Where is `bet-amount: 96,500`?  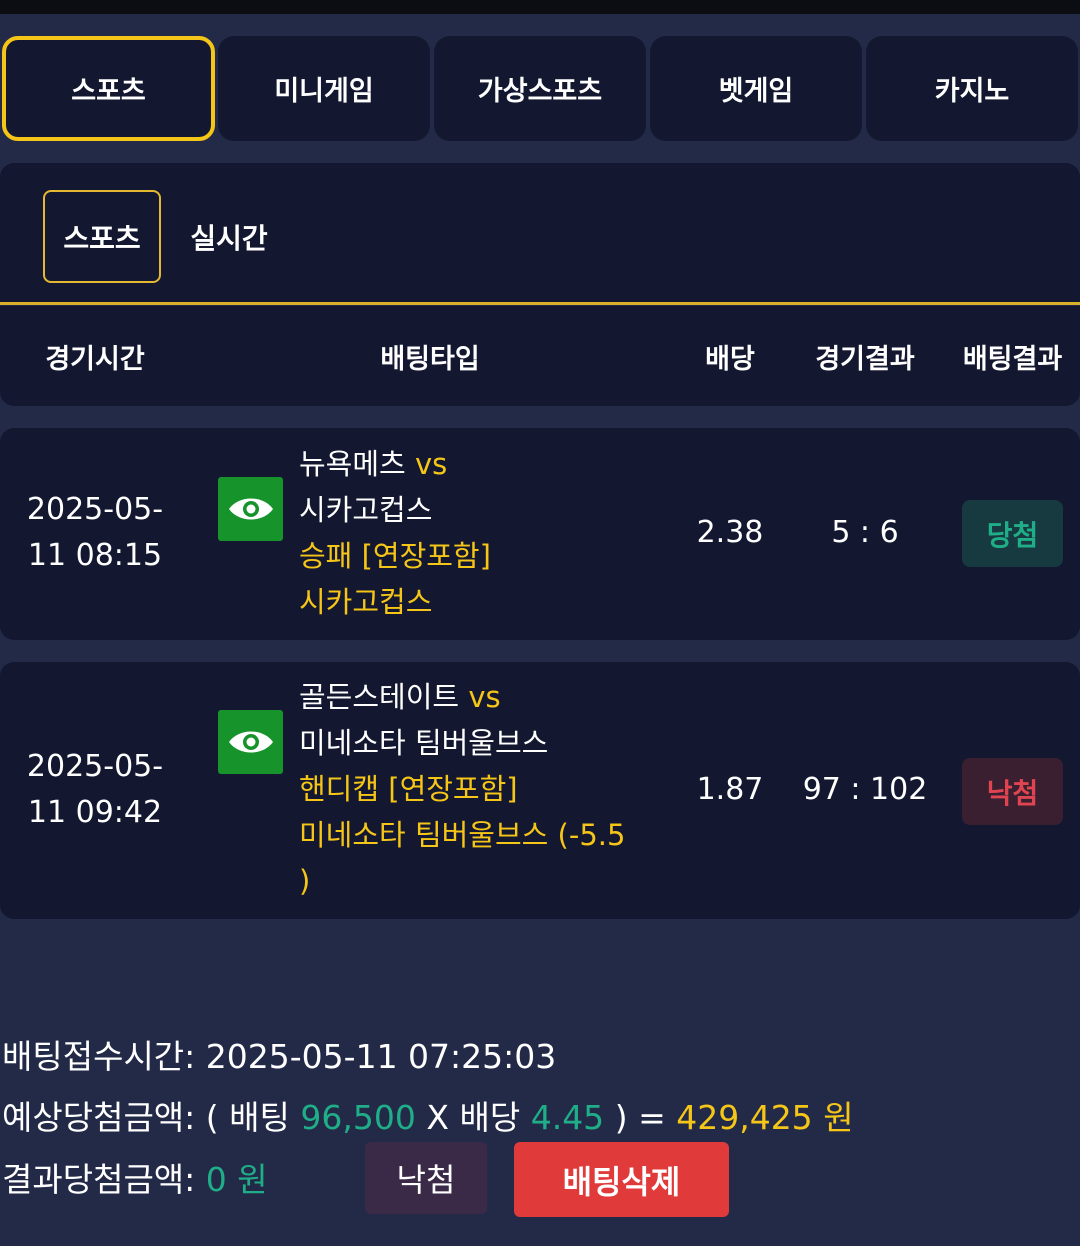
bet-amount: 96,500 is located at coordinates (358, 1117).